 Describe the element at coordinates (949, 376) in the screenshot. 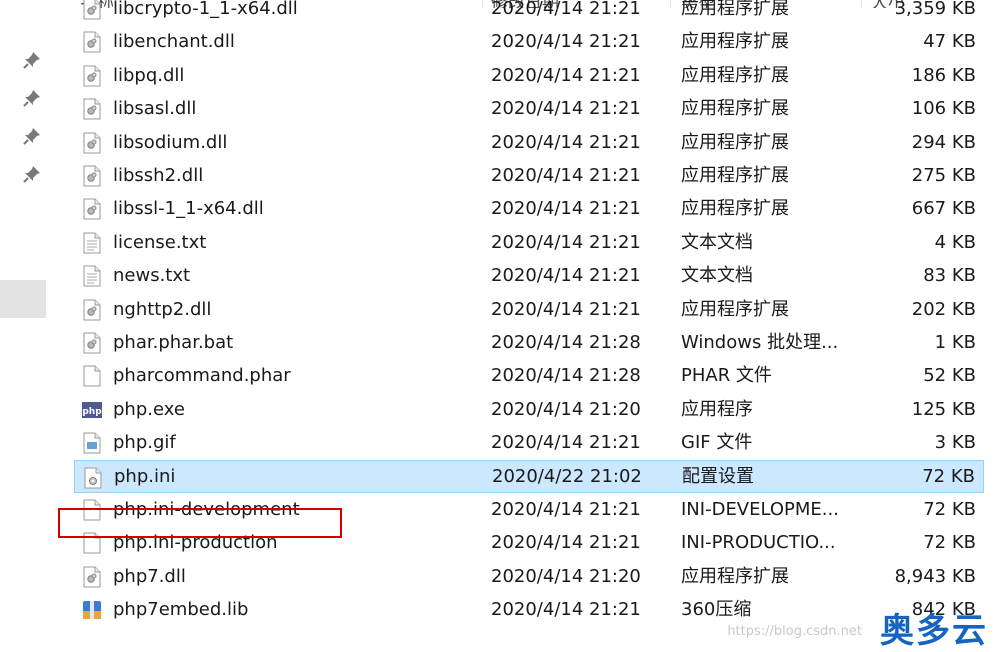

I see `file-size: 52 KB` at that location.